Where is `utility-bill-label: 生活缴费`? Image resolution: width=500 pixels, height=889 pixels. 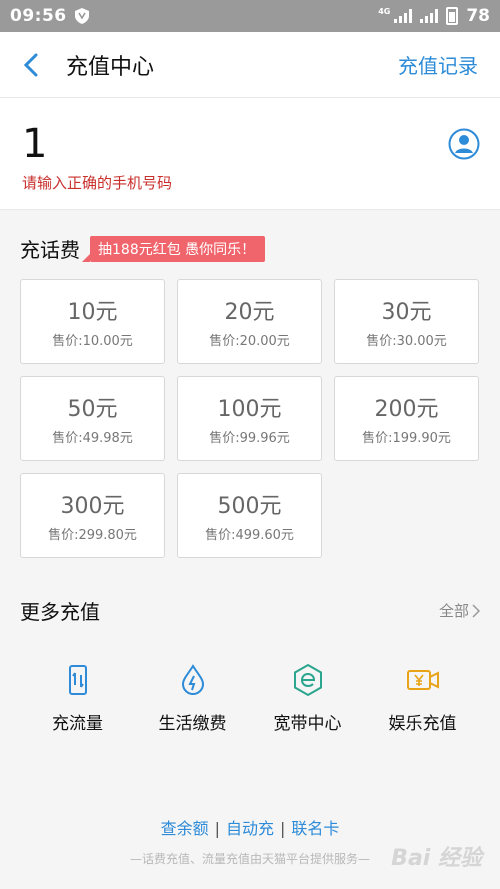 utility-bill-label: 生活缴费 is located at coordinates (192, 724).